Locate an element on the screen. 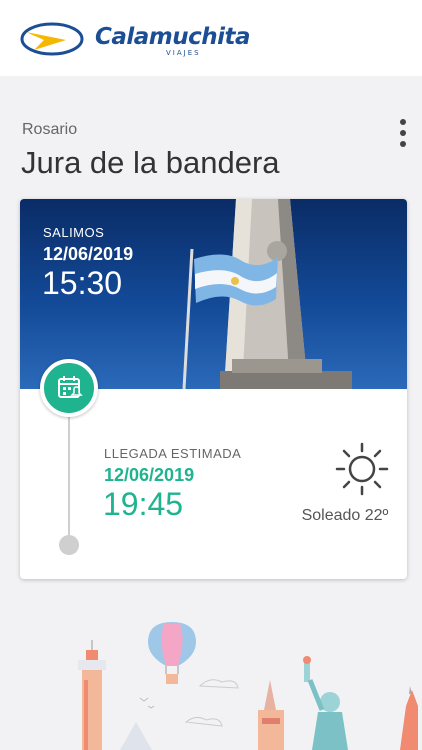  trip-title: Jura de la bandera is located at coordinates (150, 162).